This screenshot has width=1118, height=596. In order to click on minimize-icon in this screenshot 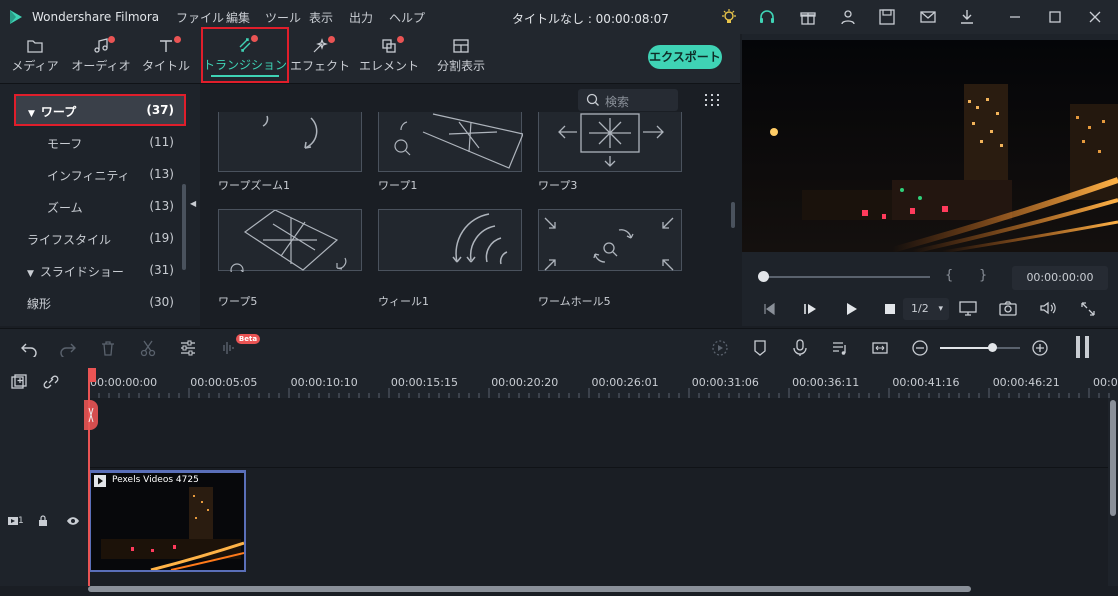, I will do `click(1015, 17)`.